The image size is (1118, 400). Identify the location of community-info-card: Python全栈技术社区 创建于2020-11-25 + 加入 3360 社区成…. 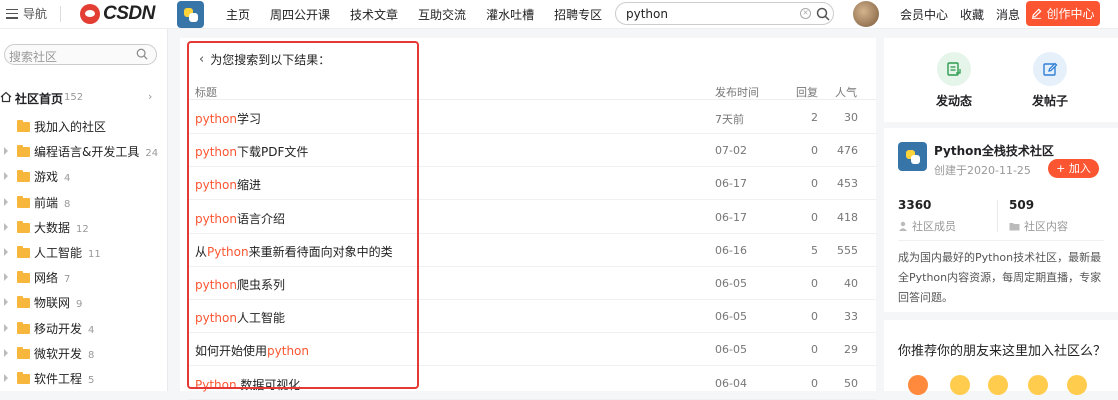
(1001, 220).